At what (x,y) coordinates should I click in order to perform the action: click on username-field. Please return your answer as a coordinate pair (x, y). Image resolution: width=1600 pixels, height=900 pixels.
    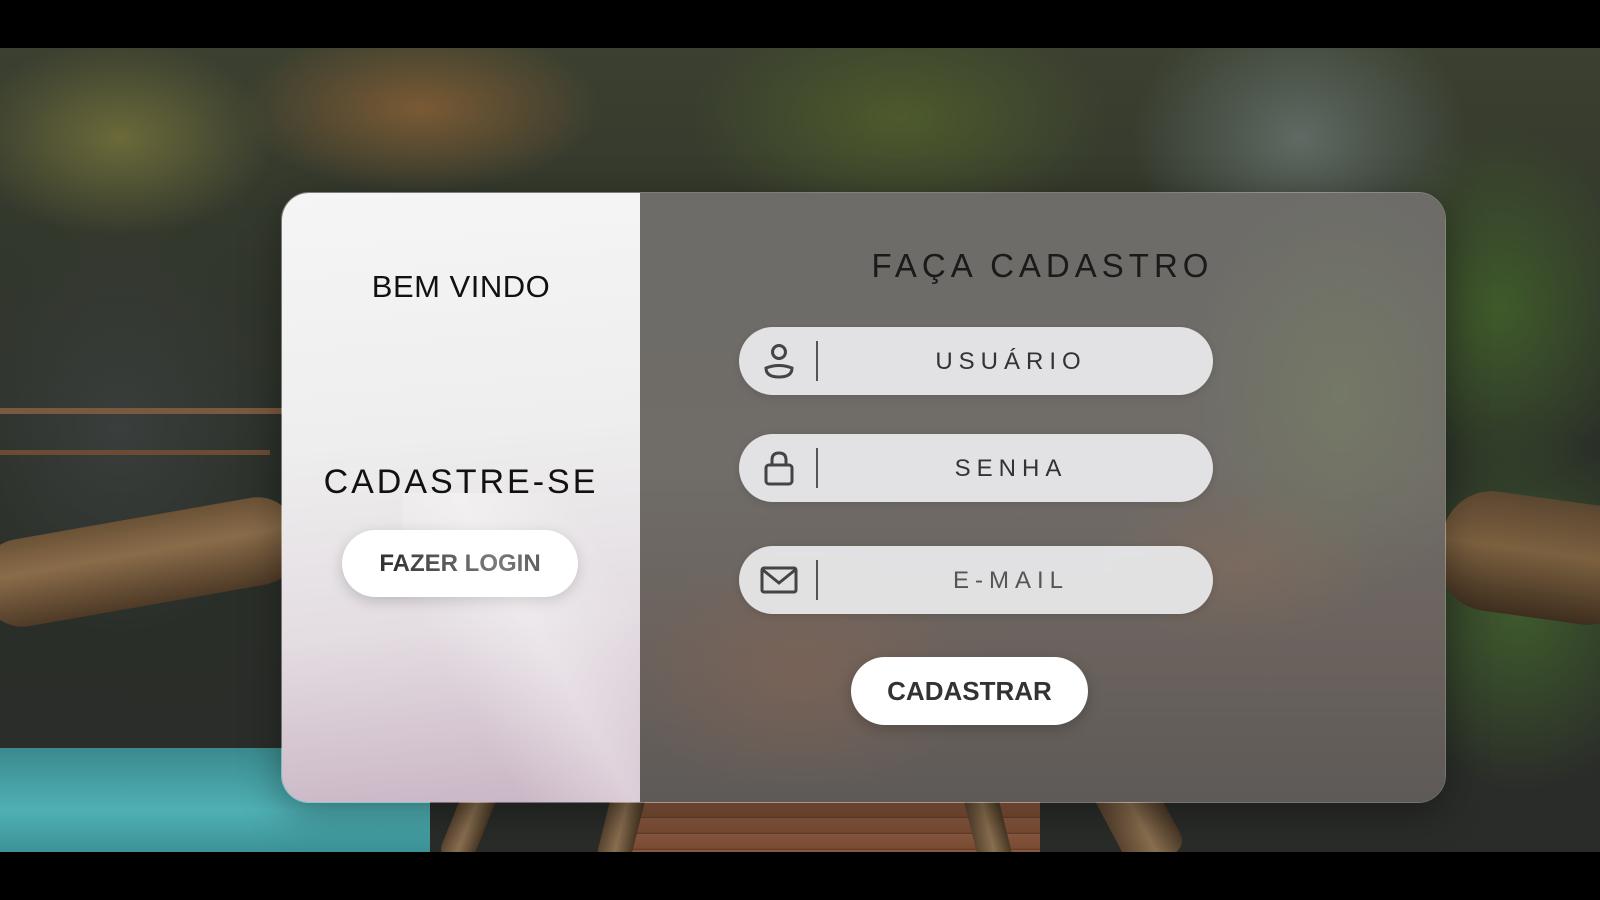
    Looking at the image, I should click on (976, 362).